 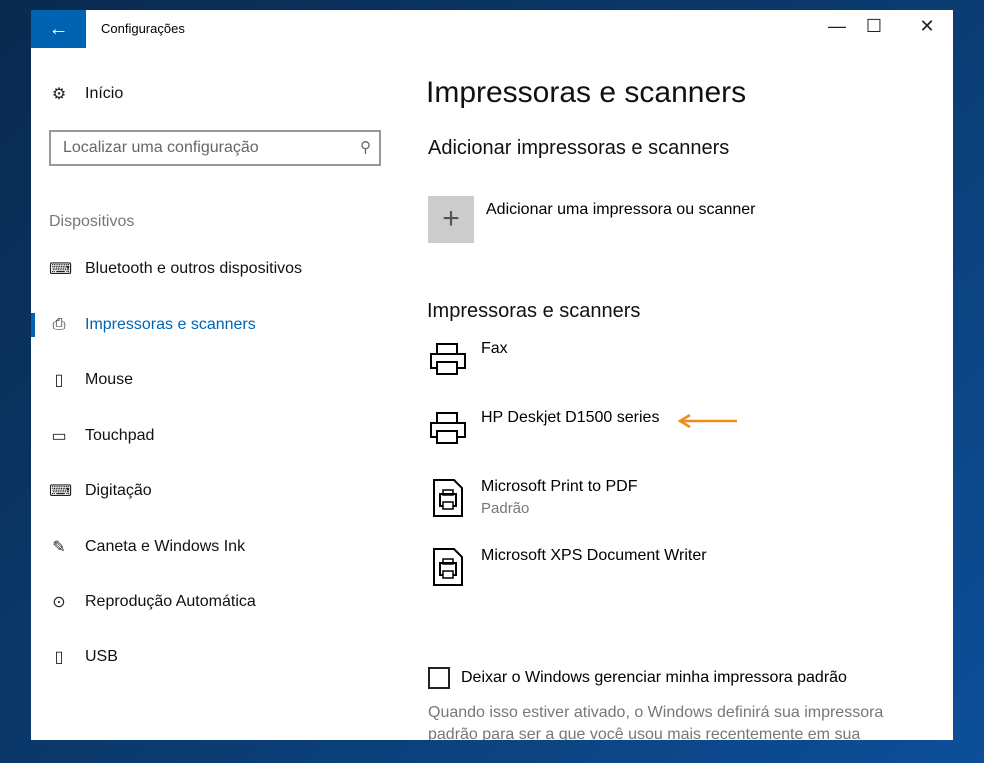 I want to click on printer-item: Fax, so click(x=668, y=365).